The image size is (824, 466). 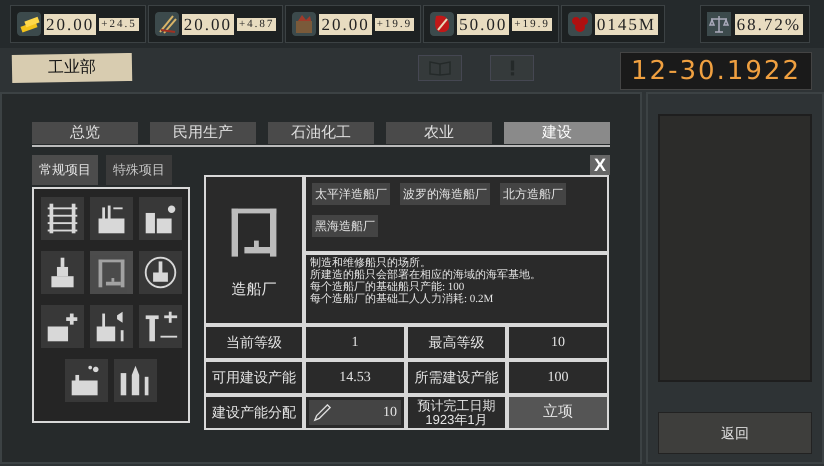 I want to click on counter-value: 50.00, so click(x=483, y=24).